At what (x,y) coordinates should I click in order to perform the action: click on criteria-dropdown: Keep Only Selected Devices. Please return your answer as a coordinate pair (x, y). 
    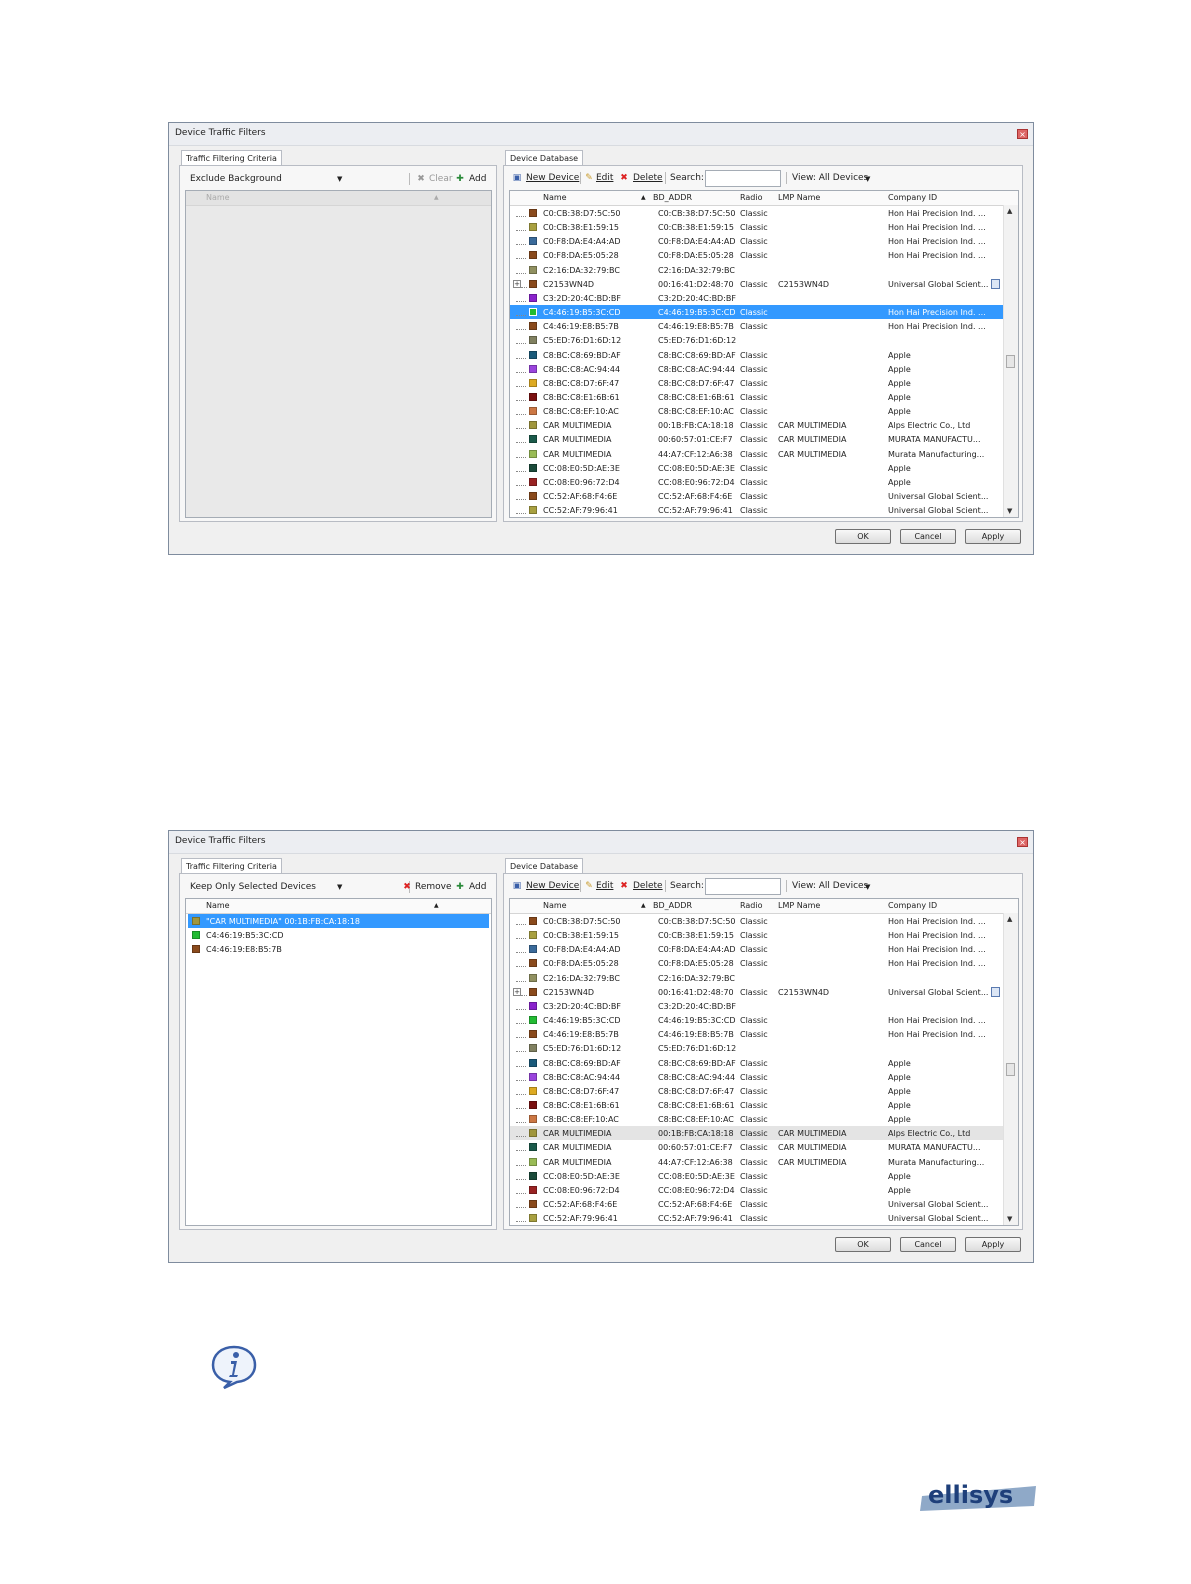
    Looking at the image, I should click on (253, 887).